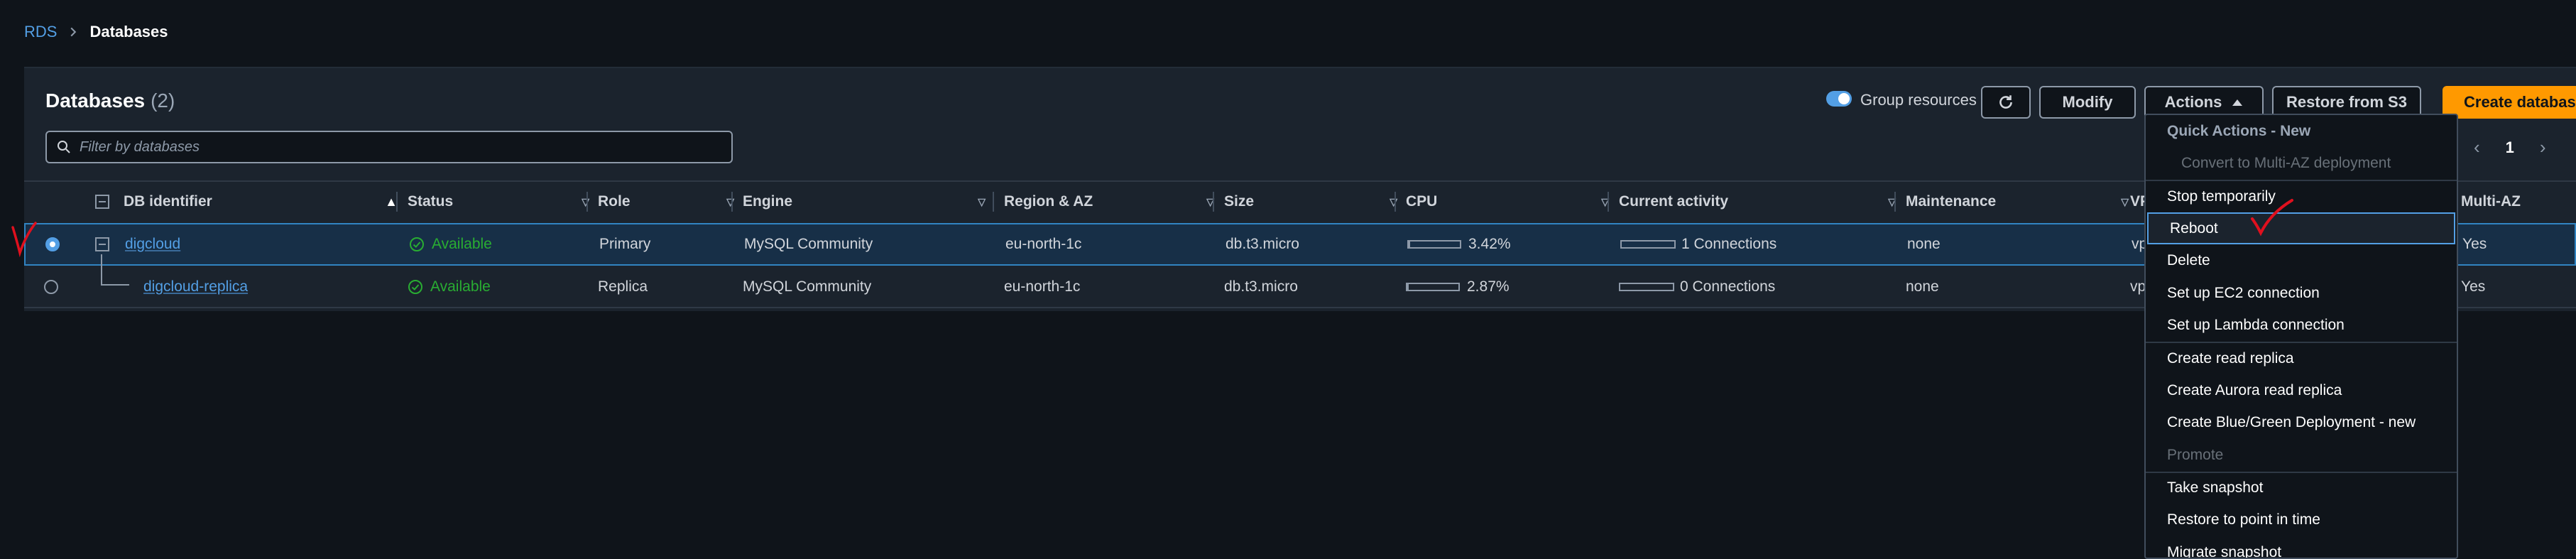  What do you see at coordinates (2509, 102) in the screenshot?
I see `create-database-button: Create database` at bounding box center [2509, 102].